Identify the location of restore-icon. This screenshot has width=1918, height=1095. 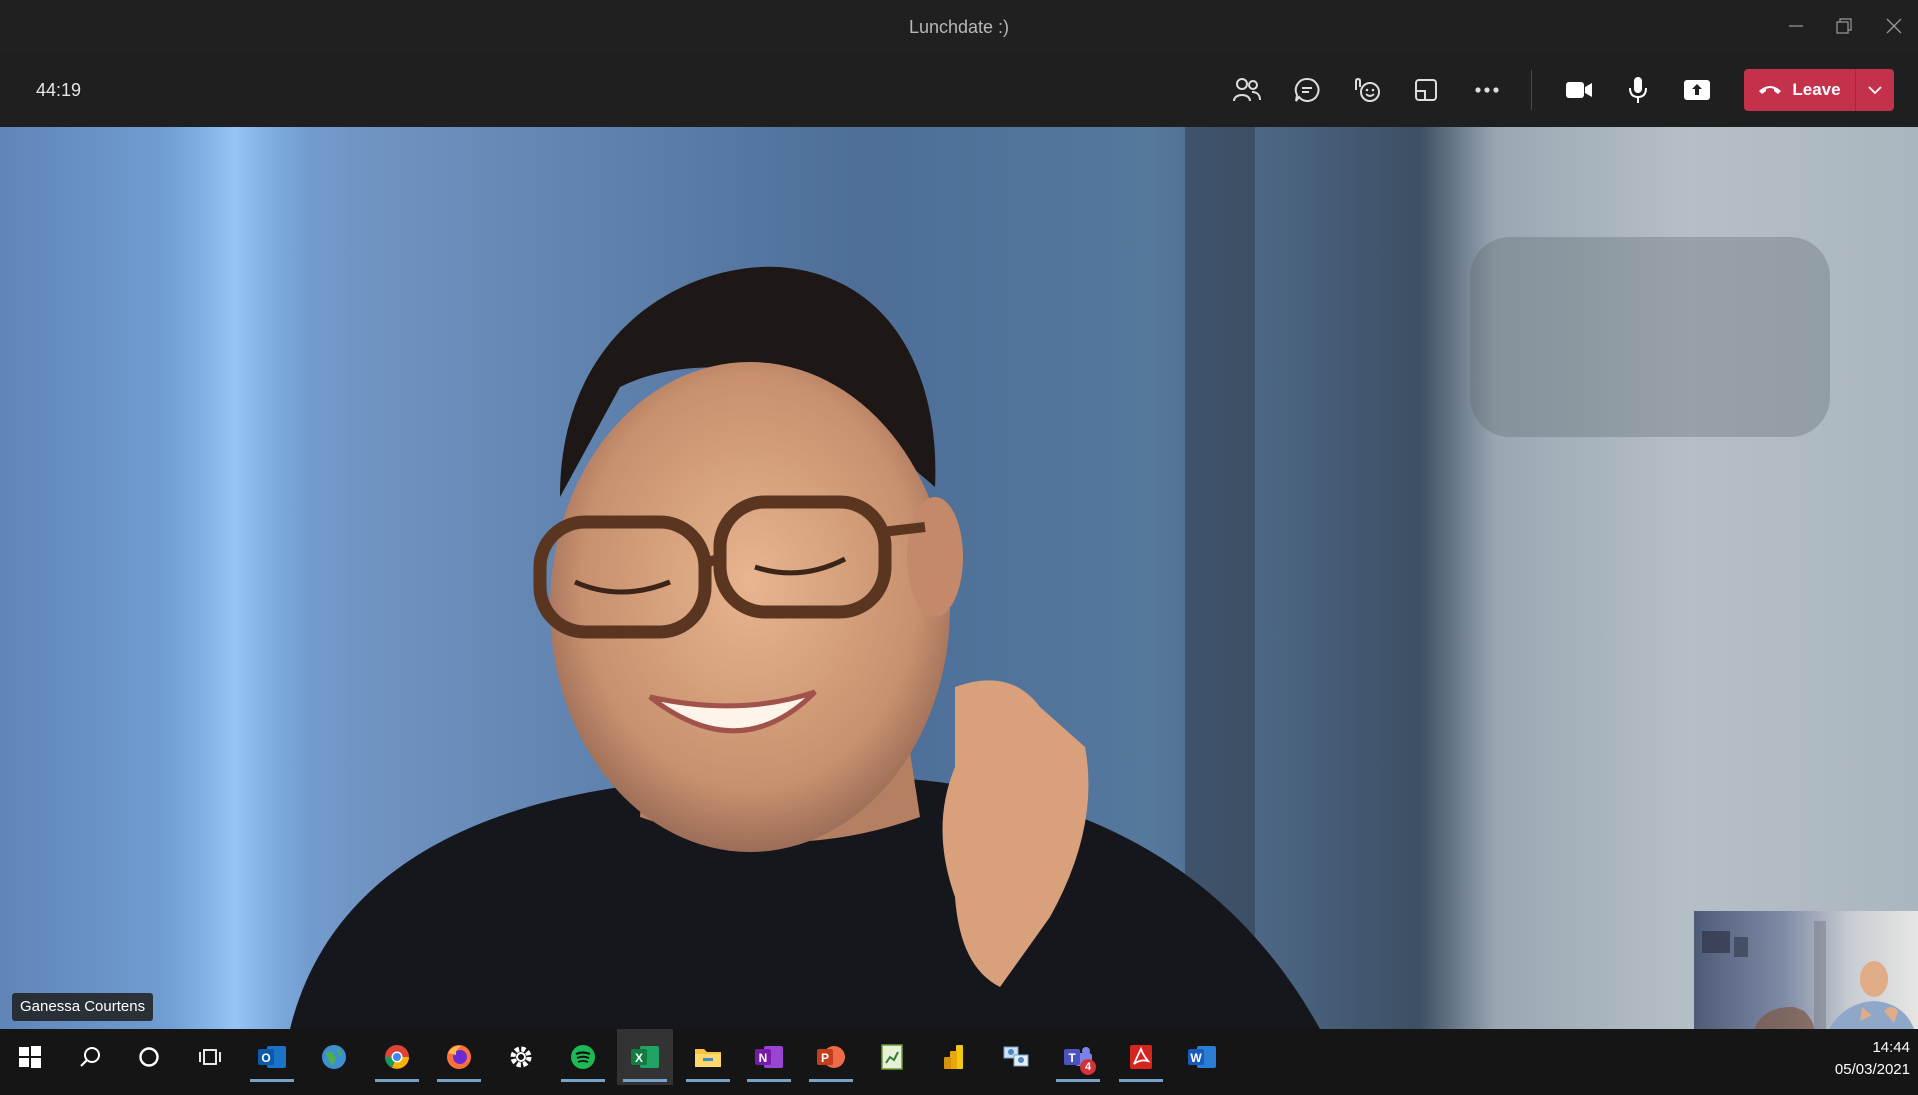
(1844, 26).